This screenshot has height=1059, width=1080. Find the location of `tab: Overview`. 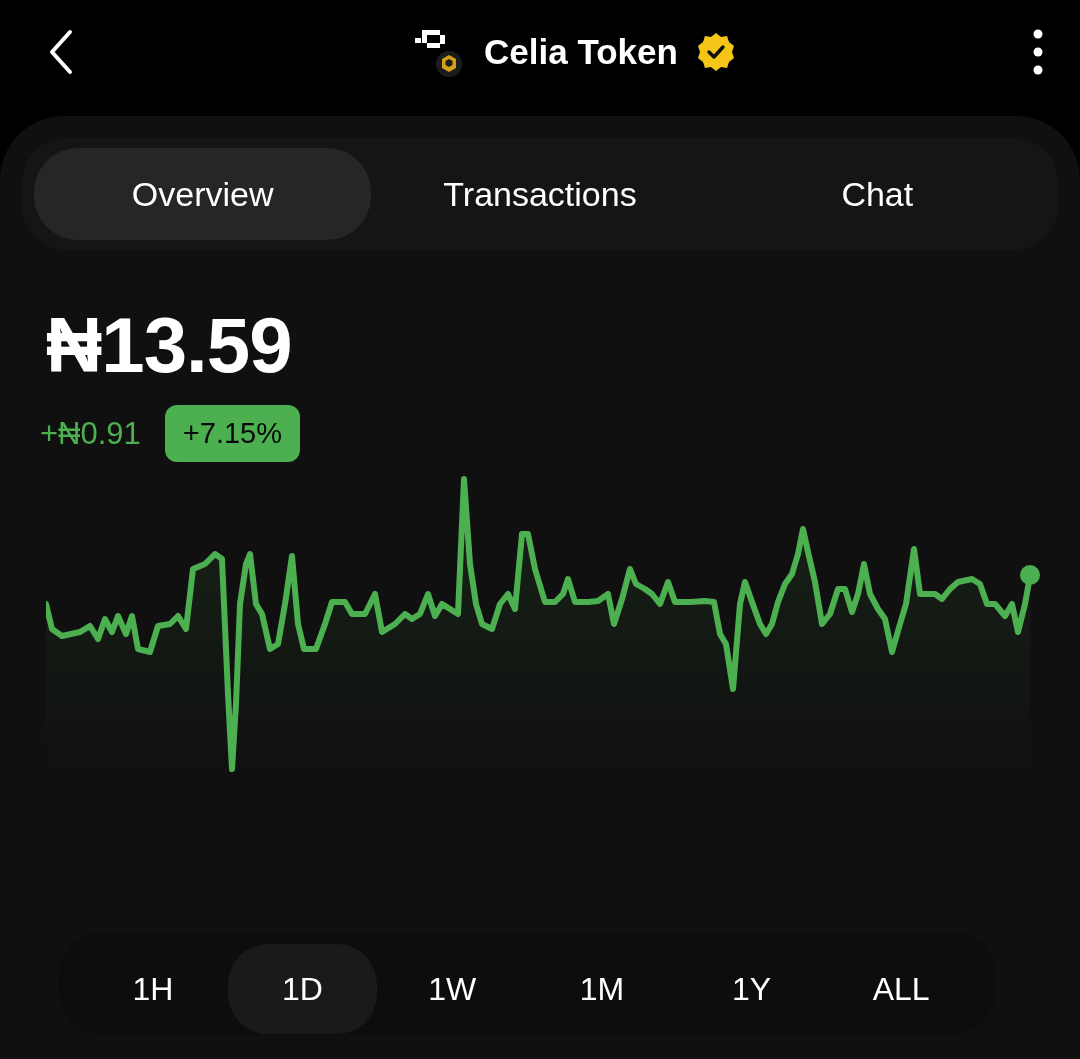

tab: Overview is located at coordinates (203, 194).